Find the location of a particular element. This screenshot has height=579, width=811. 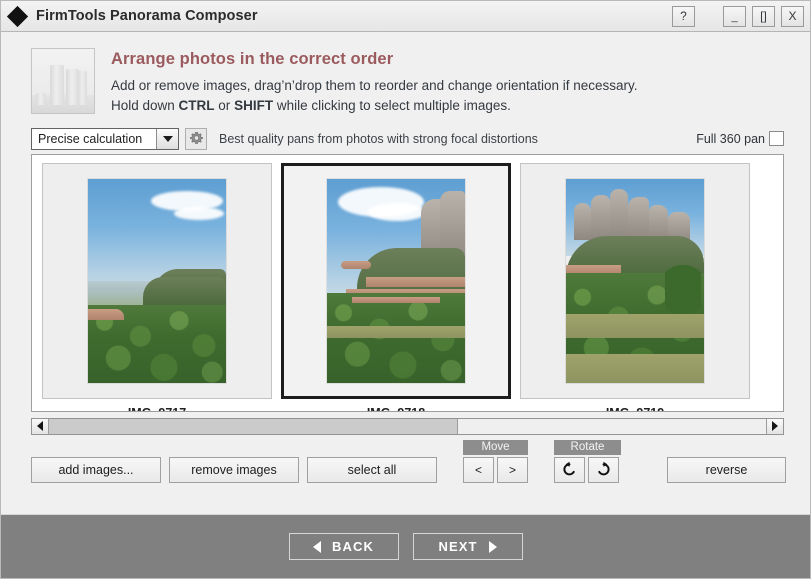

calculation-mode-select: Precise calculation is located at coordinates (105, 138).